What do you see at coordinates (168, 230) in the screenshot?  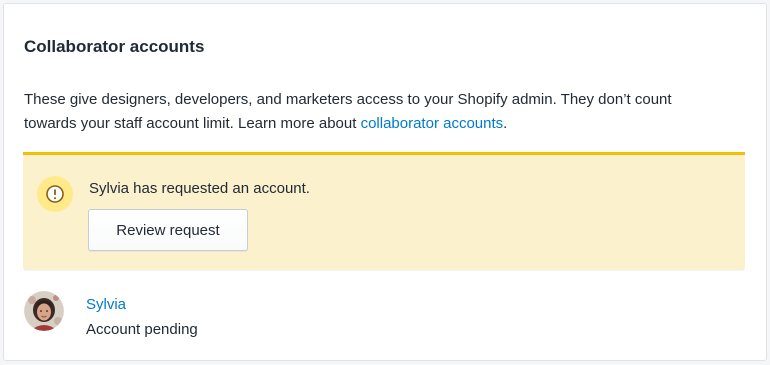 I see `review-request-button: Review request` at bounding box center [168, 230].